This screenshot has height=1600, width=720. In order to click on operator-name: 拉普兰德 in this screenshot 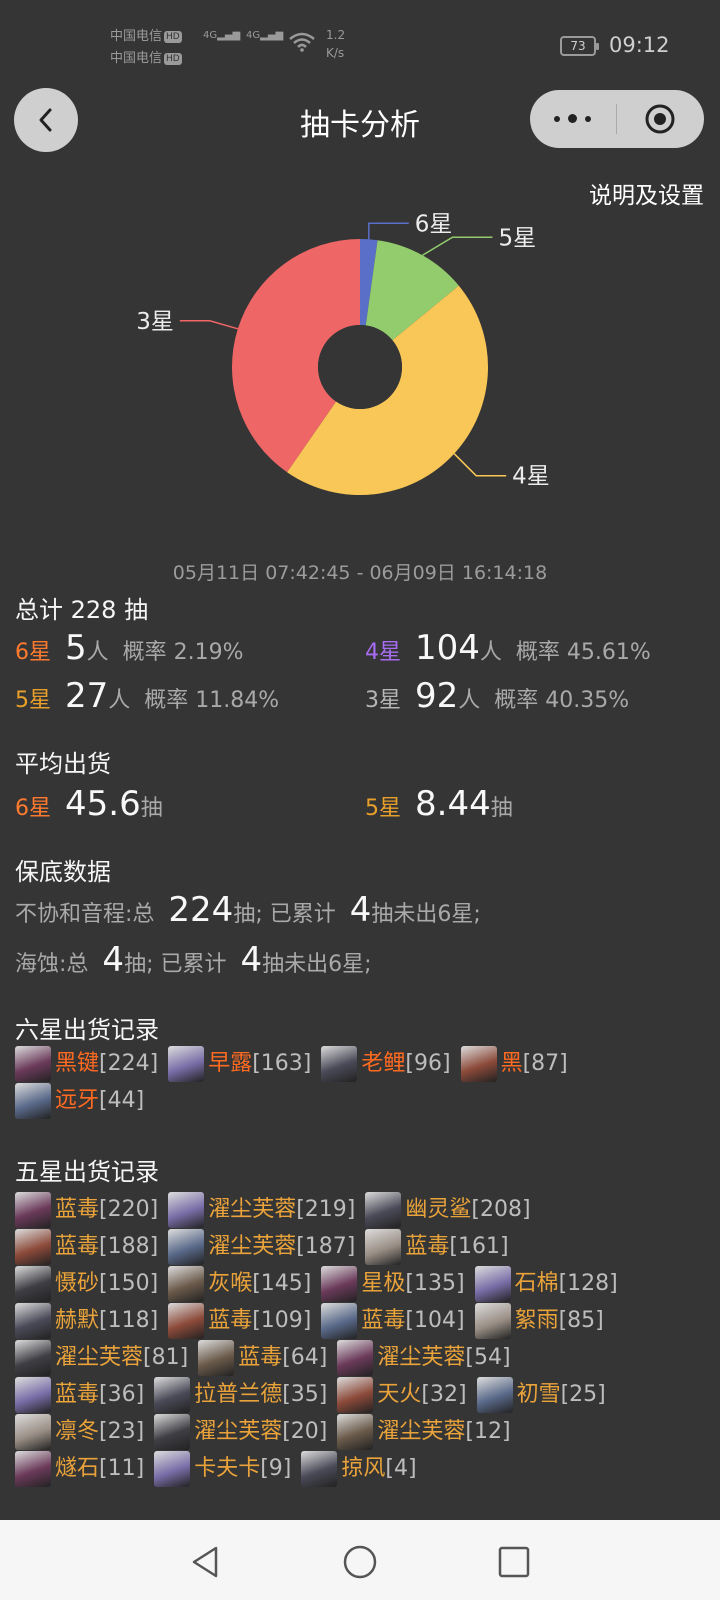, I will do `click(238, 1394)`.